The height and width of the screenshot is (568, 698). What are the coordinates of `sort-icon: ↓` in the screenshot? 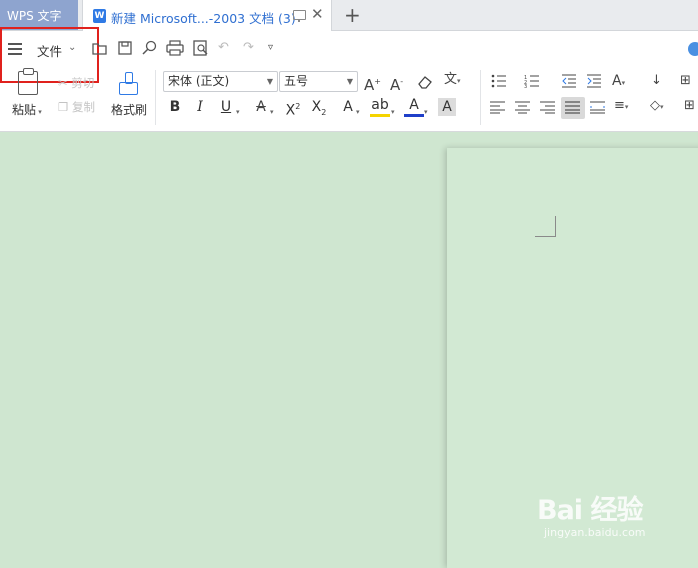 It's located at (656, 81).